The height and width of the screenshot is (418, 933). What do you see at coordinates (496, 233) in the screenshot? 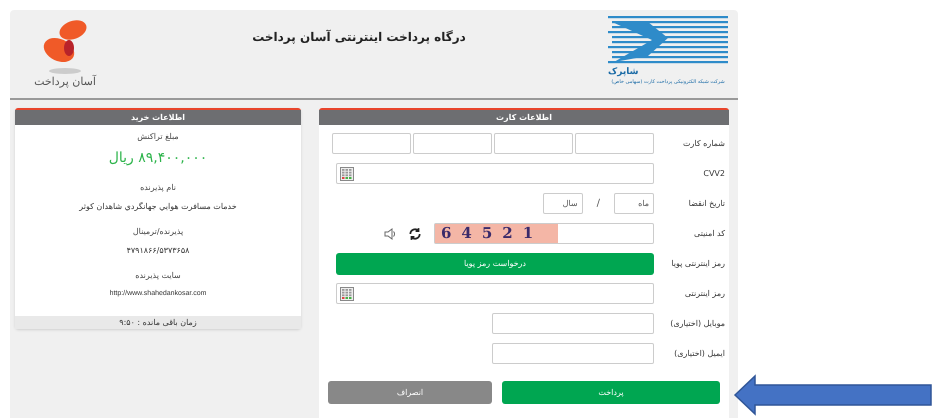
I see `captcha-image: 64521` at bounding box center [496, 233].